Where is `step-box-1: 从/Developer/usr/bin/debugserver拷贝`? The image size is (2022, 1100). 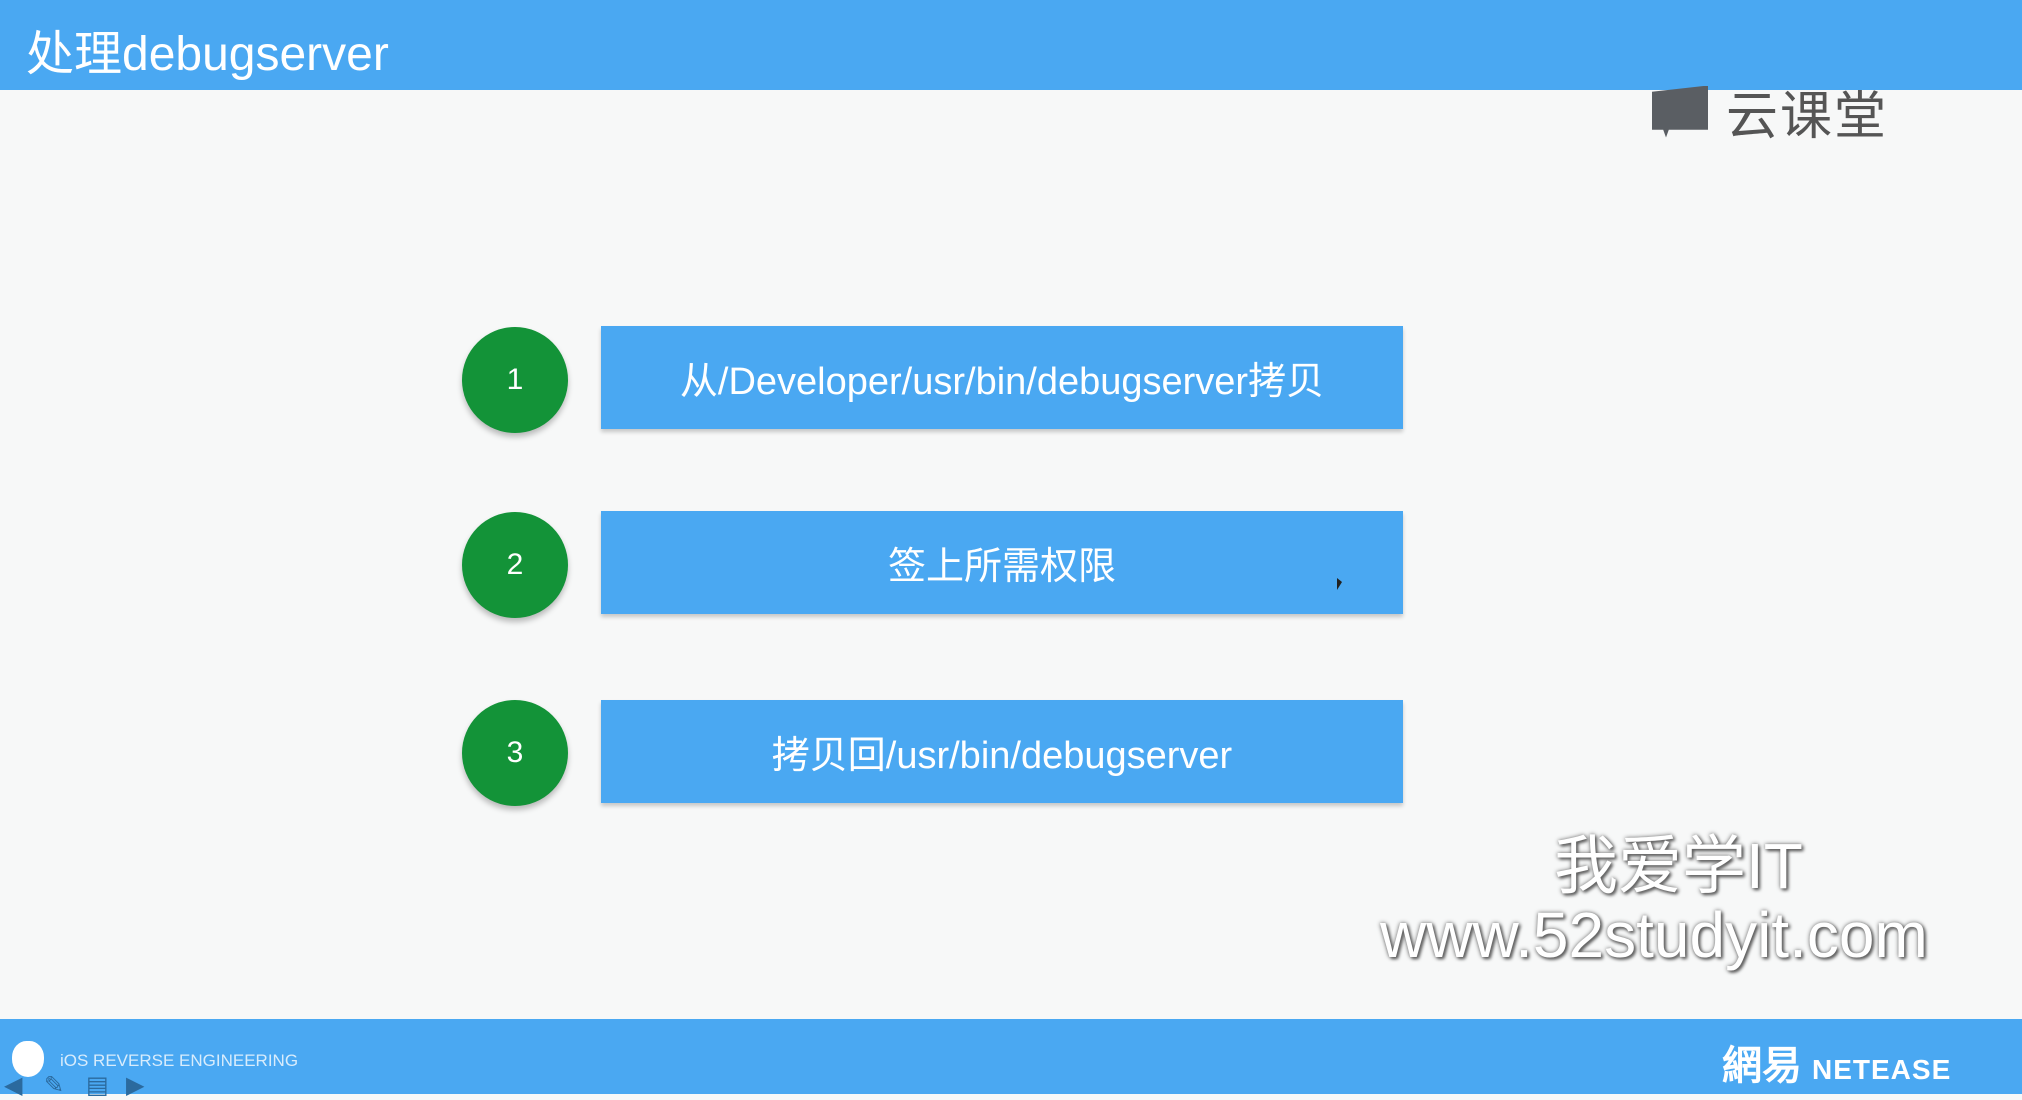 step-box-1: 从/Developer/usr/bin/debugserver拷贝 is located at coordinates (1002, 377).